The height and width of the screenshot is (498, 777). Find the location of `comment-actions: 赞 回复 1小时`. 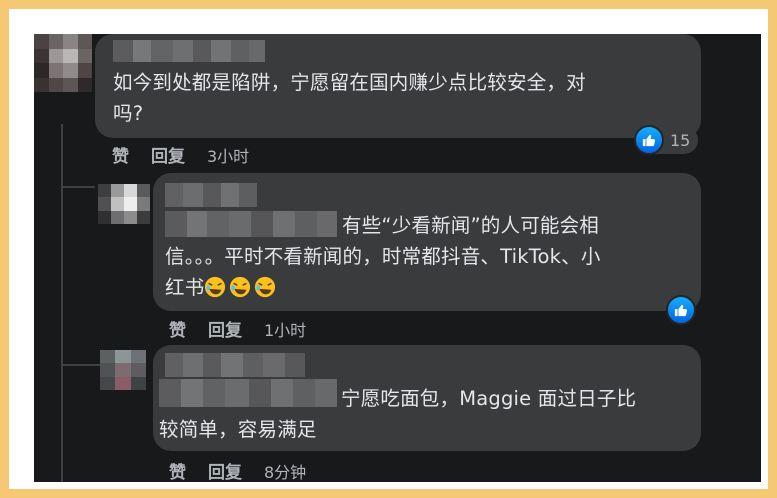

comment-actions: 赞 回复 1小时 is located at coordinates (237, 329).